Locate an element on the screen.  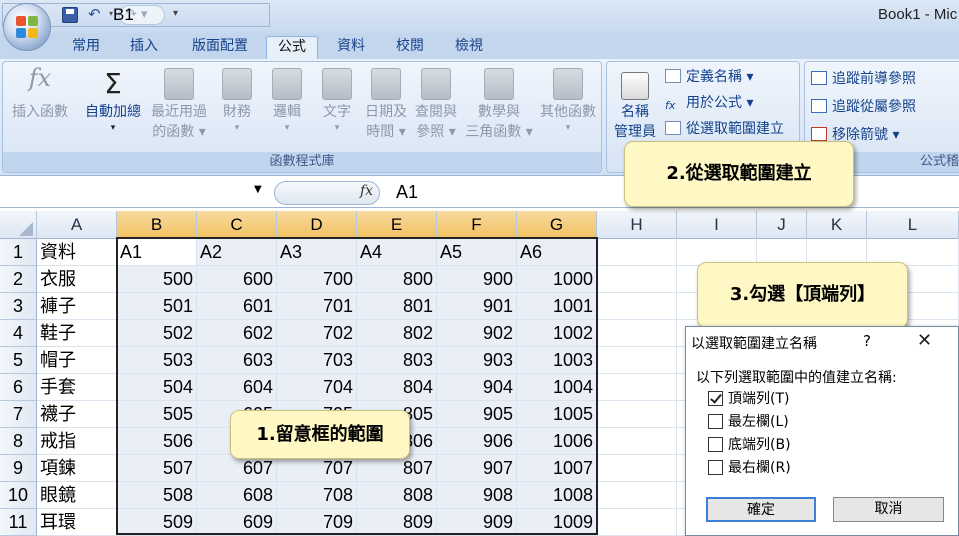
cell: 500 is located at coordinates (157, 279).